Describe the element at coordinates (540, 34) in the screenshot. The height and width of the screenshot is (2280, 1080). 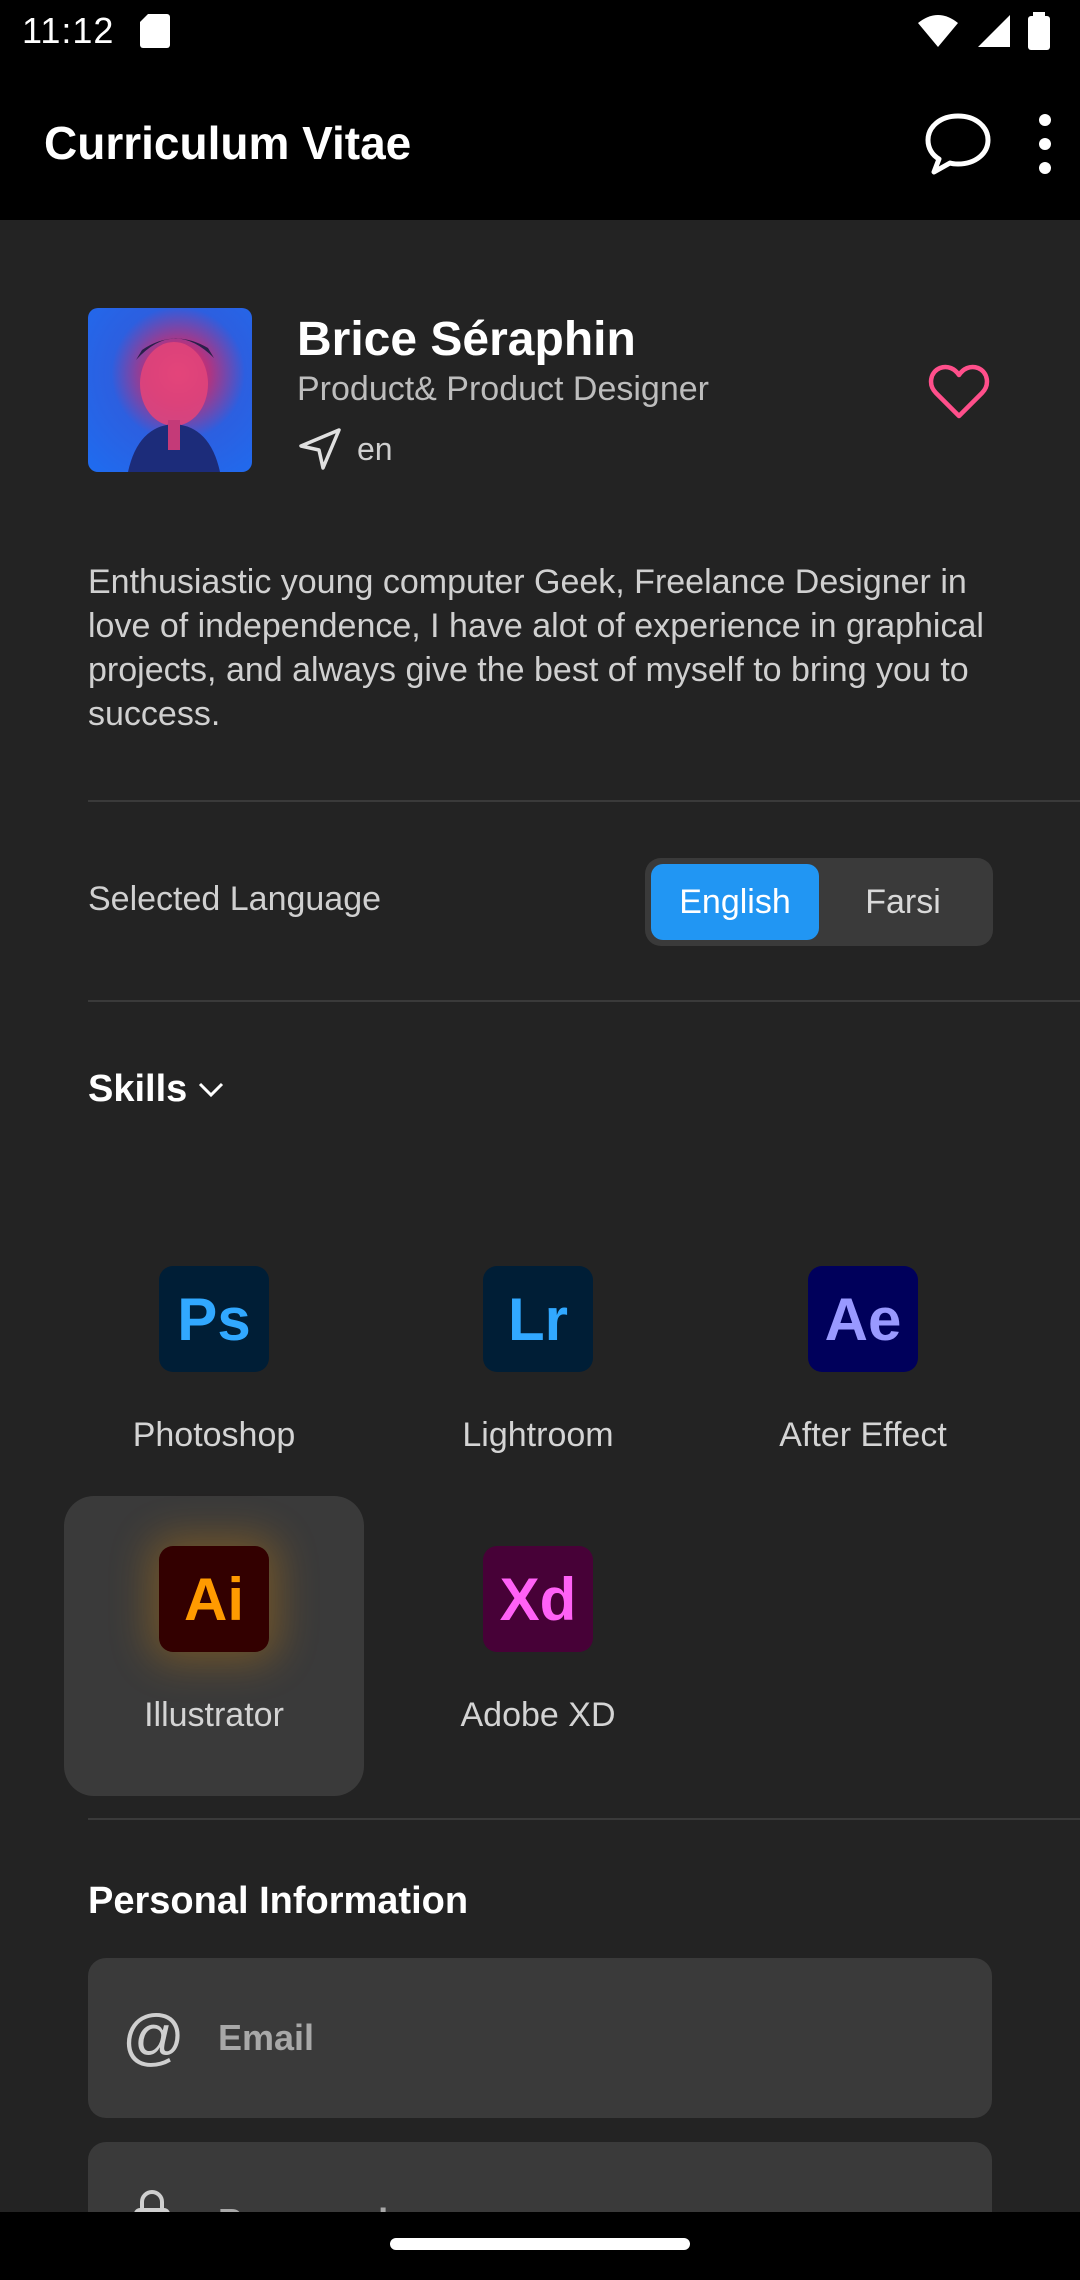
I see `status-bar: 11:12` at that location.